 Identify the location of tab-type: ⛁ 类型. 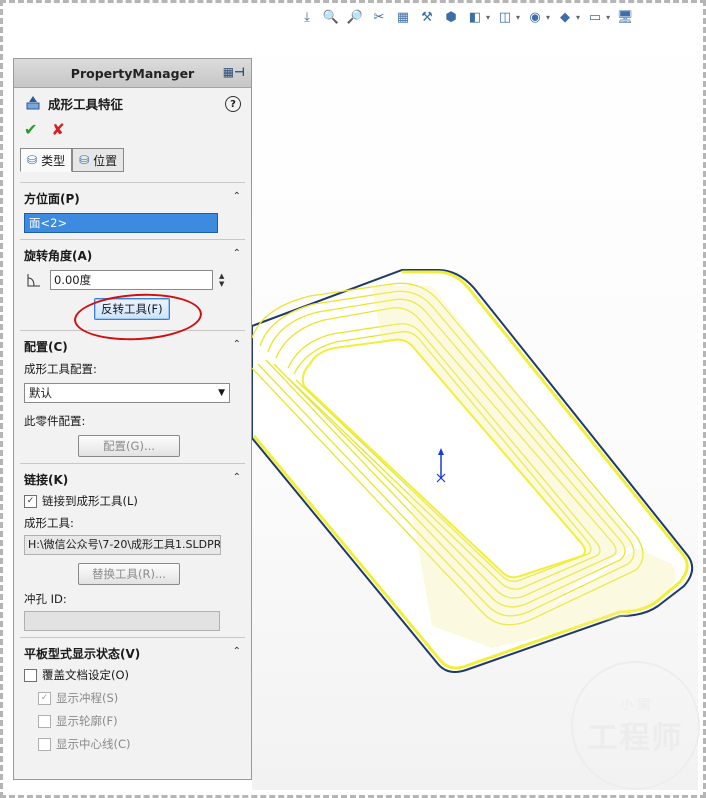
(46, 160).